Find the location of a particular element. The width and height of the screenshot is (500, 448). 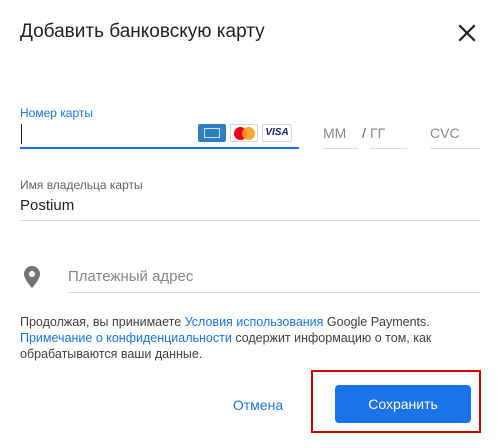

expiry-year-underline is located at coordinates (388, 148).